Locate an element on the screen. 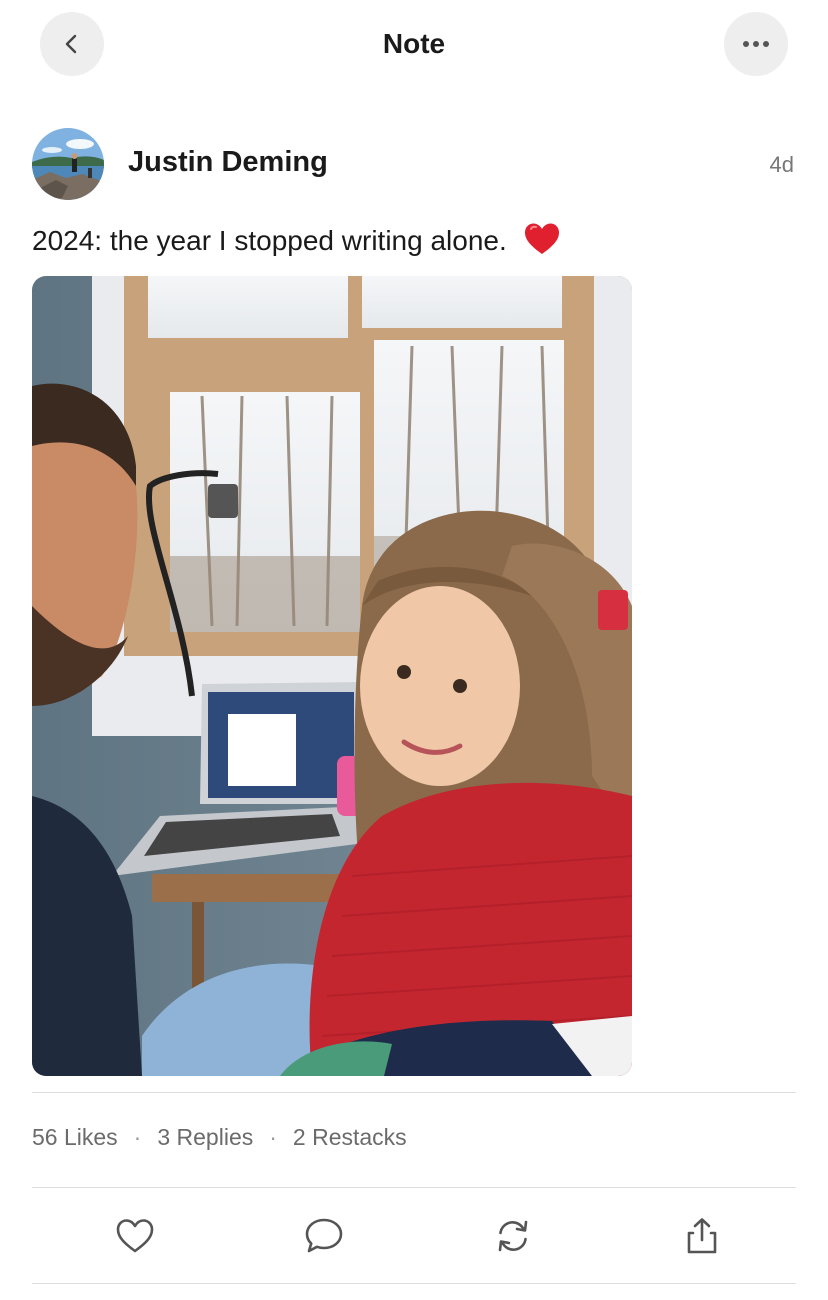 Image resolution: width=828 pixels, height=1300 pixels. engagement-stats: 56 Likes · 3 Replies · 2 Restacks is located at coordinates (219, 1137).